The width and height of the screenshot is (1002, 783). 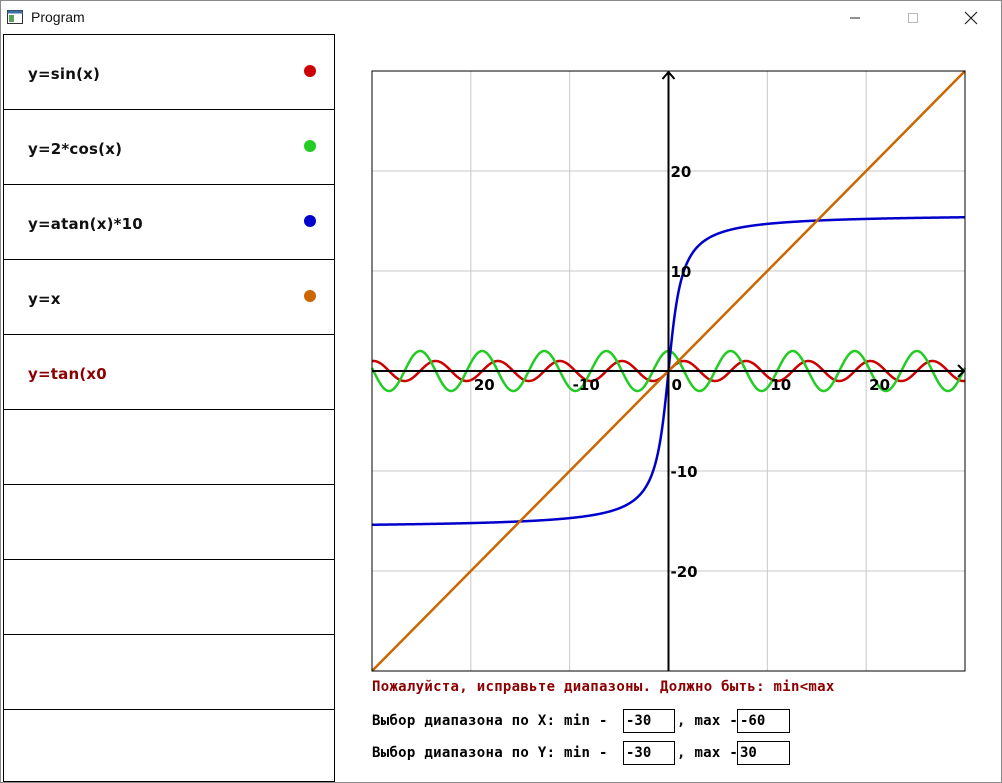 What do you see at coordinates (681, 172) in the screenshot?
I see `y-tick-label: 20` at bounding box center [681, 172].